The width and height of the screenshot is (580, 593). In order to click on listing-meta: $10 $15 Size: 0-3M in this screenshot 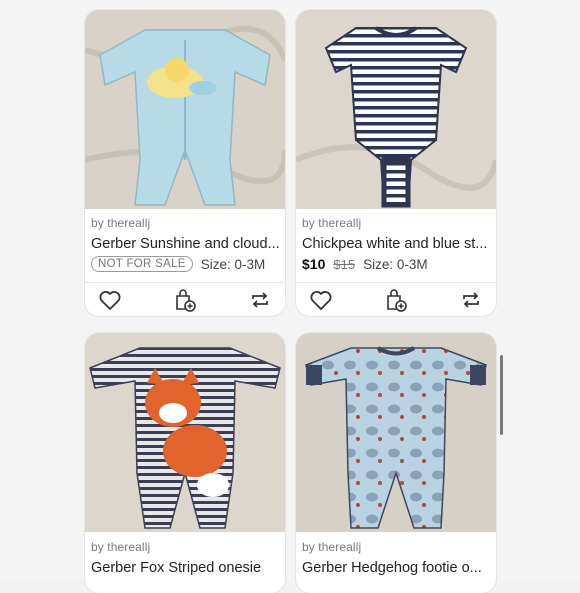, I will do `click(365, 264)`.